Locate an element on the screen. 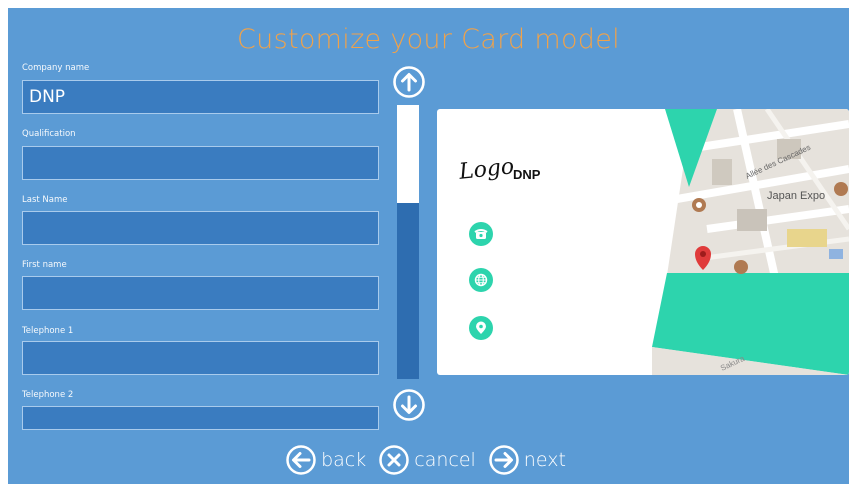  field-label-first-name: First name is located at coordinates (44, 265).